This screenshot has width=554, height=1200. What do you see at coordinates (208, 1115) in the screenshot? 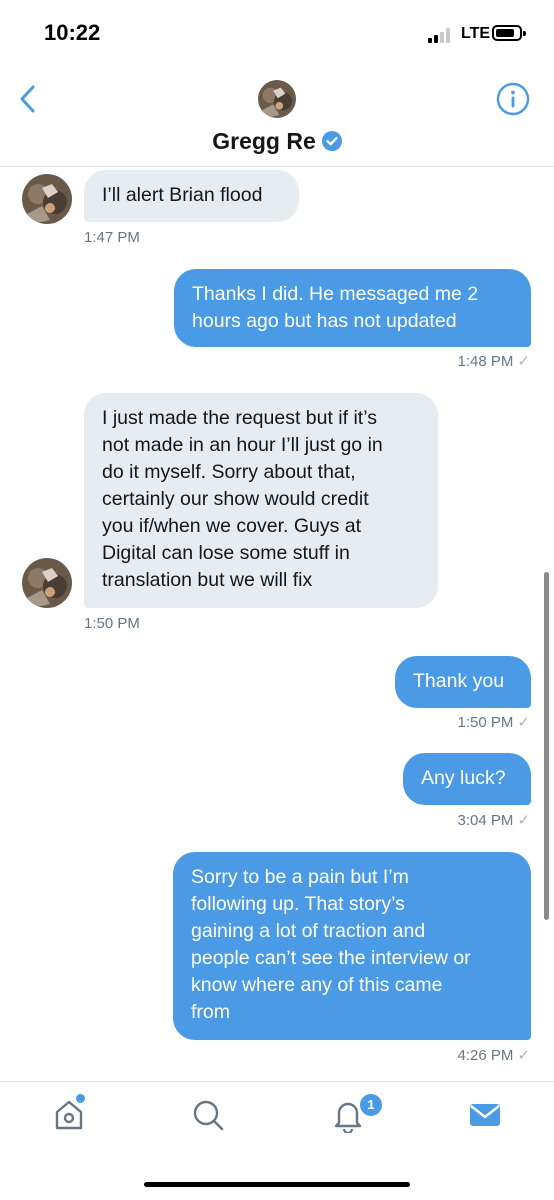
I see `search-icon` at bounding box center [208, 1115].